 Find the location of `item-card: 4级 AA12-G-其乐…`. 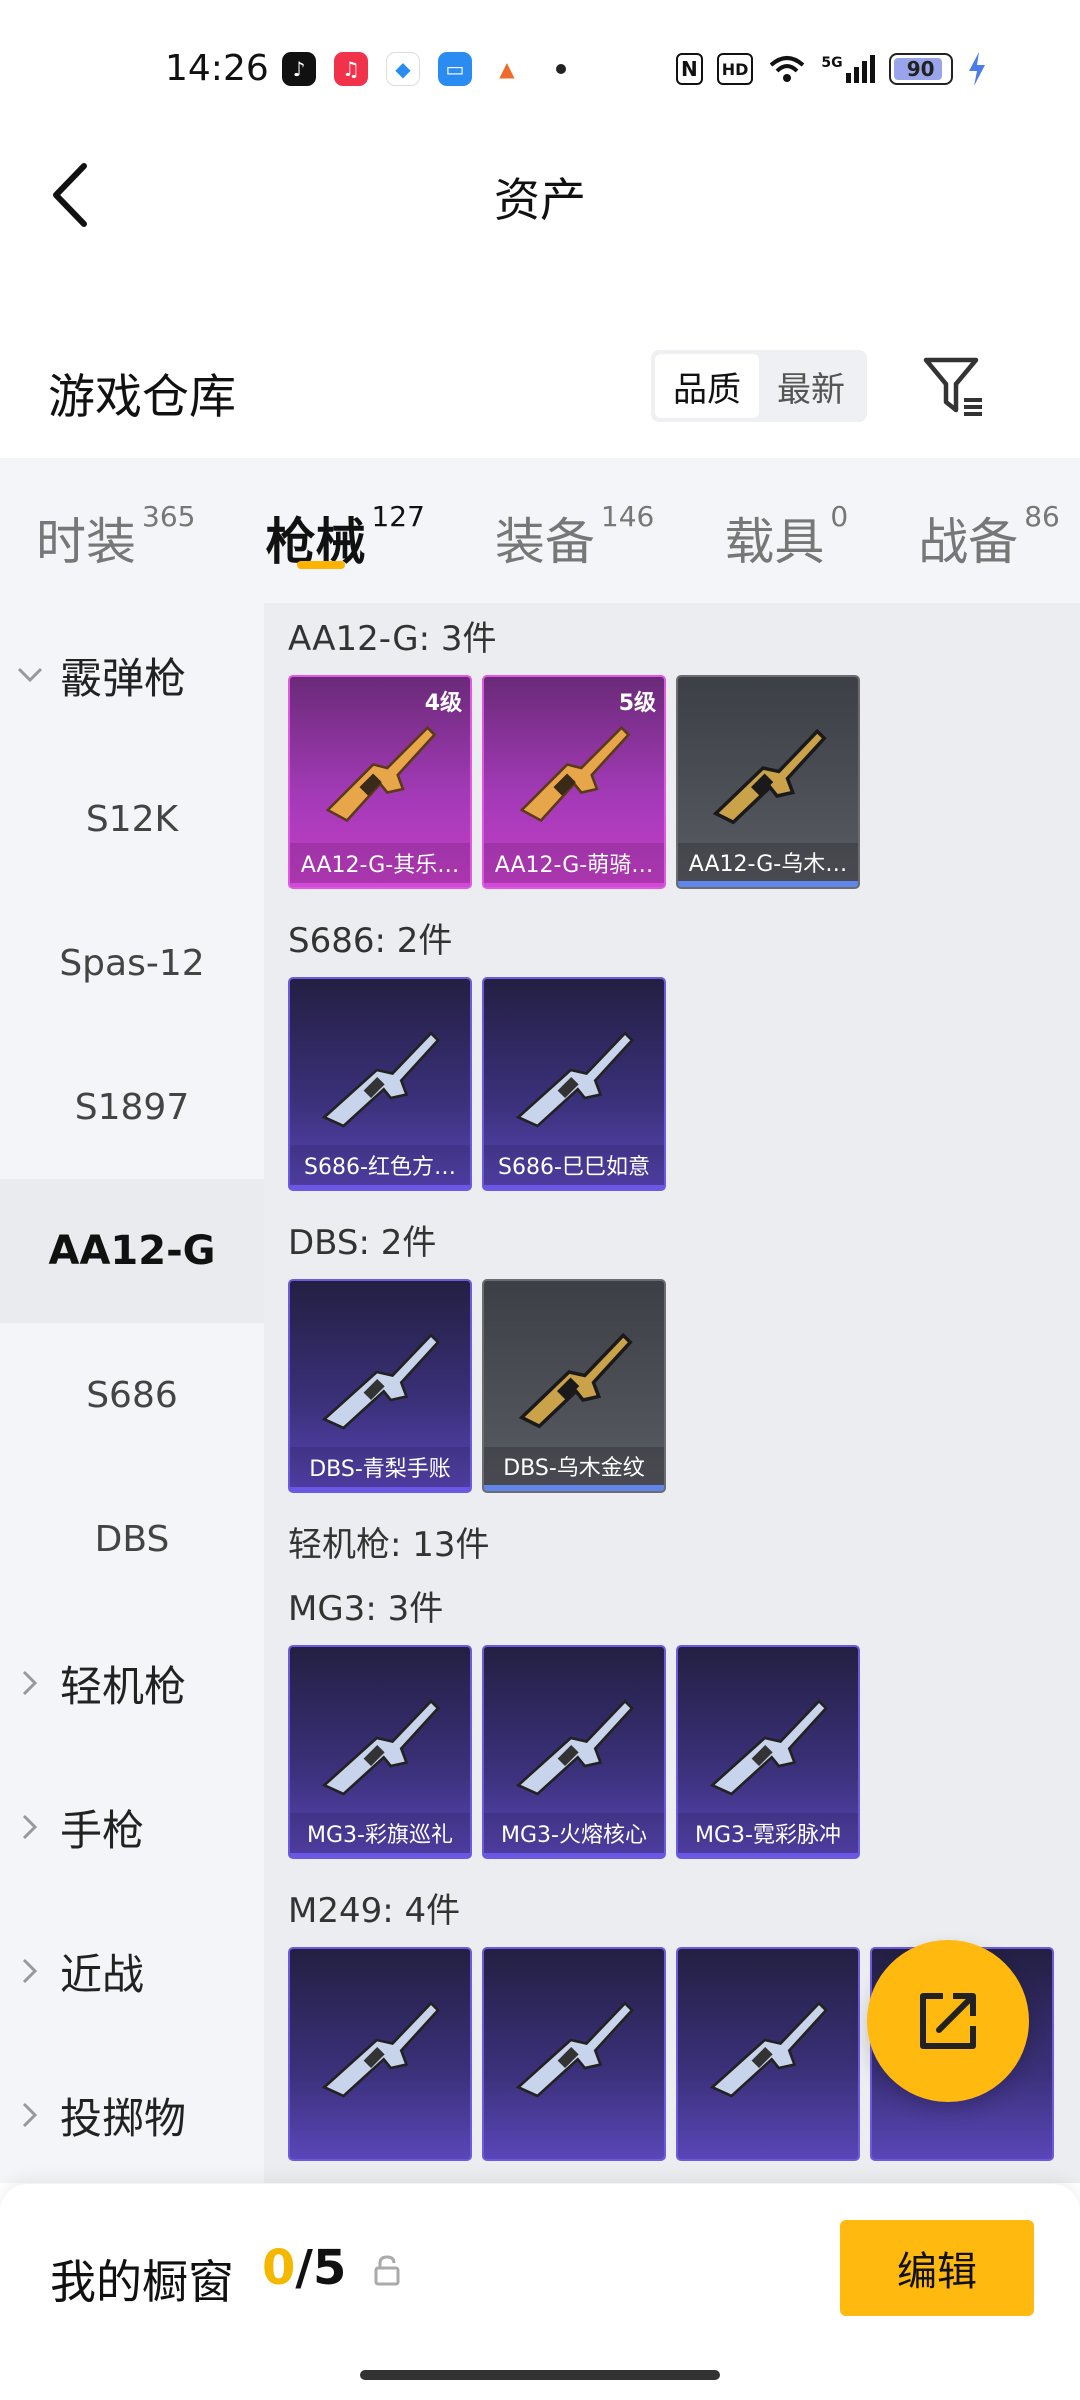

item-card: 4级 AA12-G-其乐… is located at coordinates (380, 782).